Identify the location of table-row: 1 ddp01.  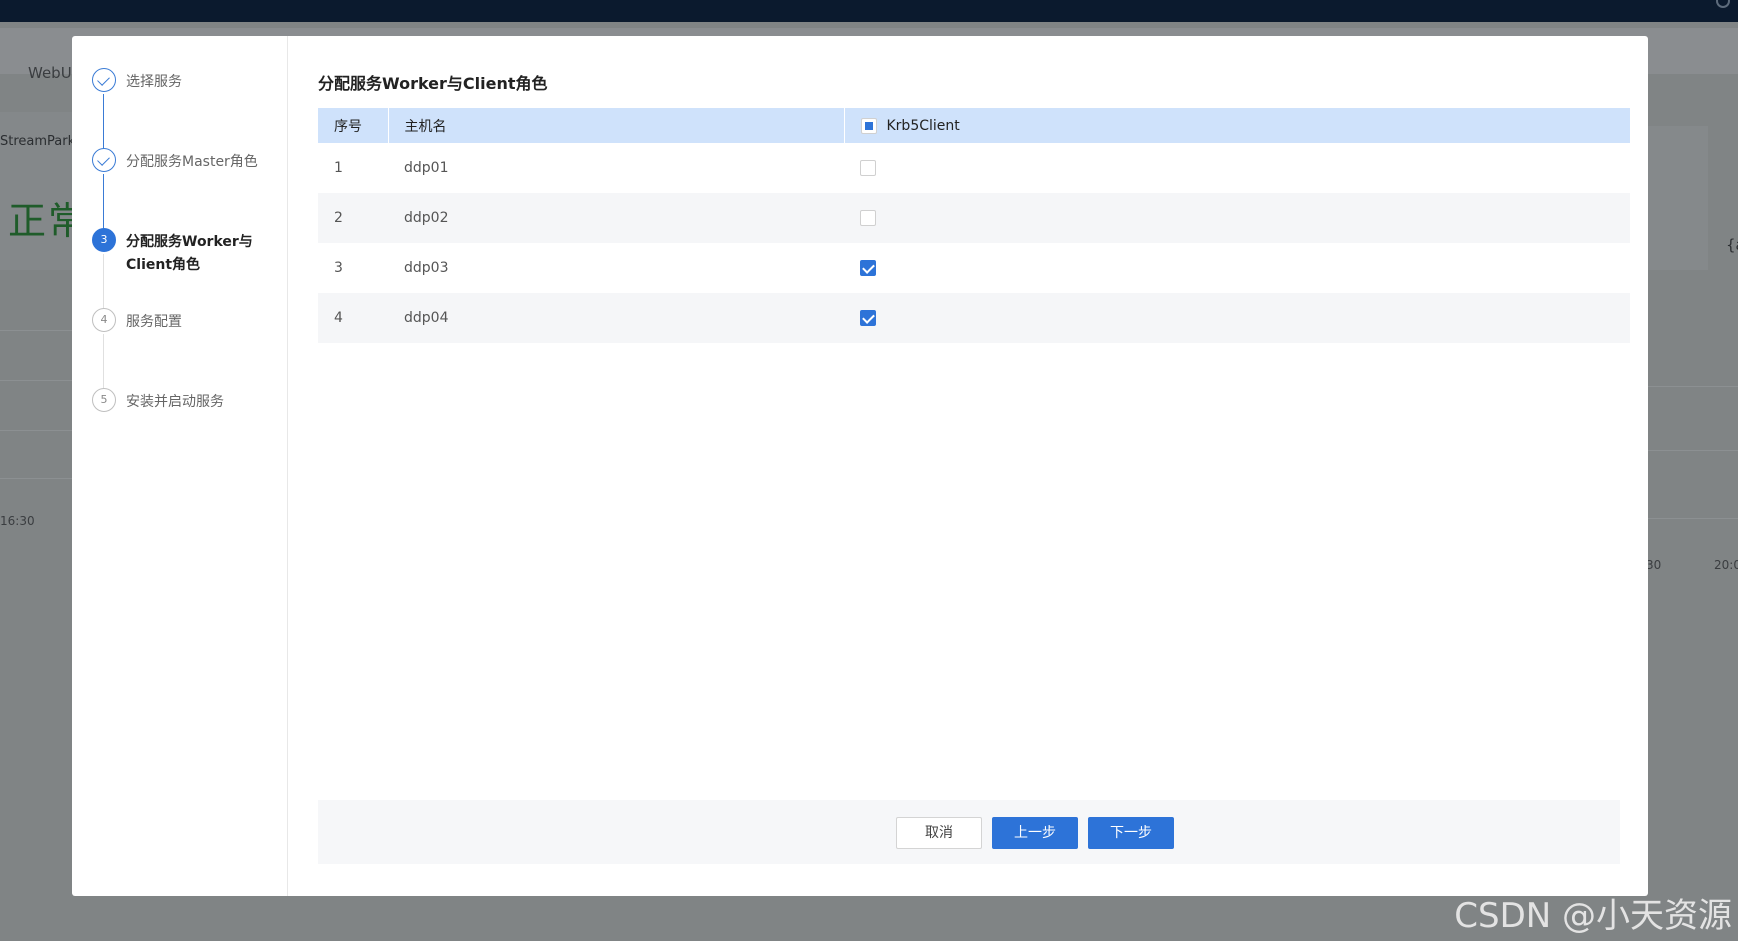
(974, 168).